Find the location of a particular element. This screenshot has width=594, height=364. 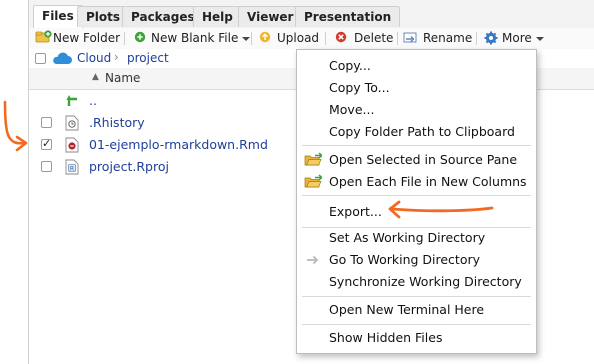

menu-item-show-hidden-files: Show Hidden Files is located at coordinates (416, 338).